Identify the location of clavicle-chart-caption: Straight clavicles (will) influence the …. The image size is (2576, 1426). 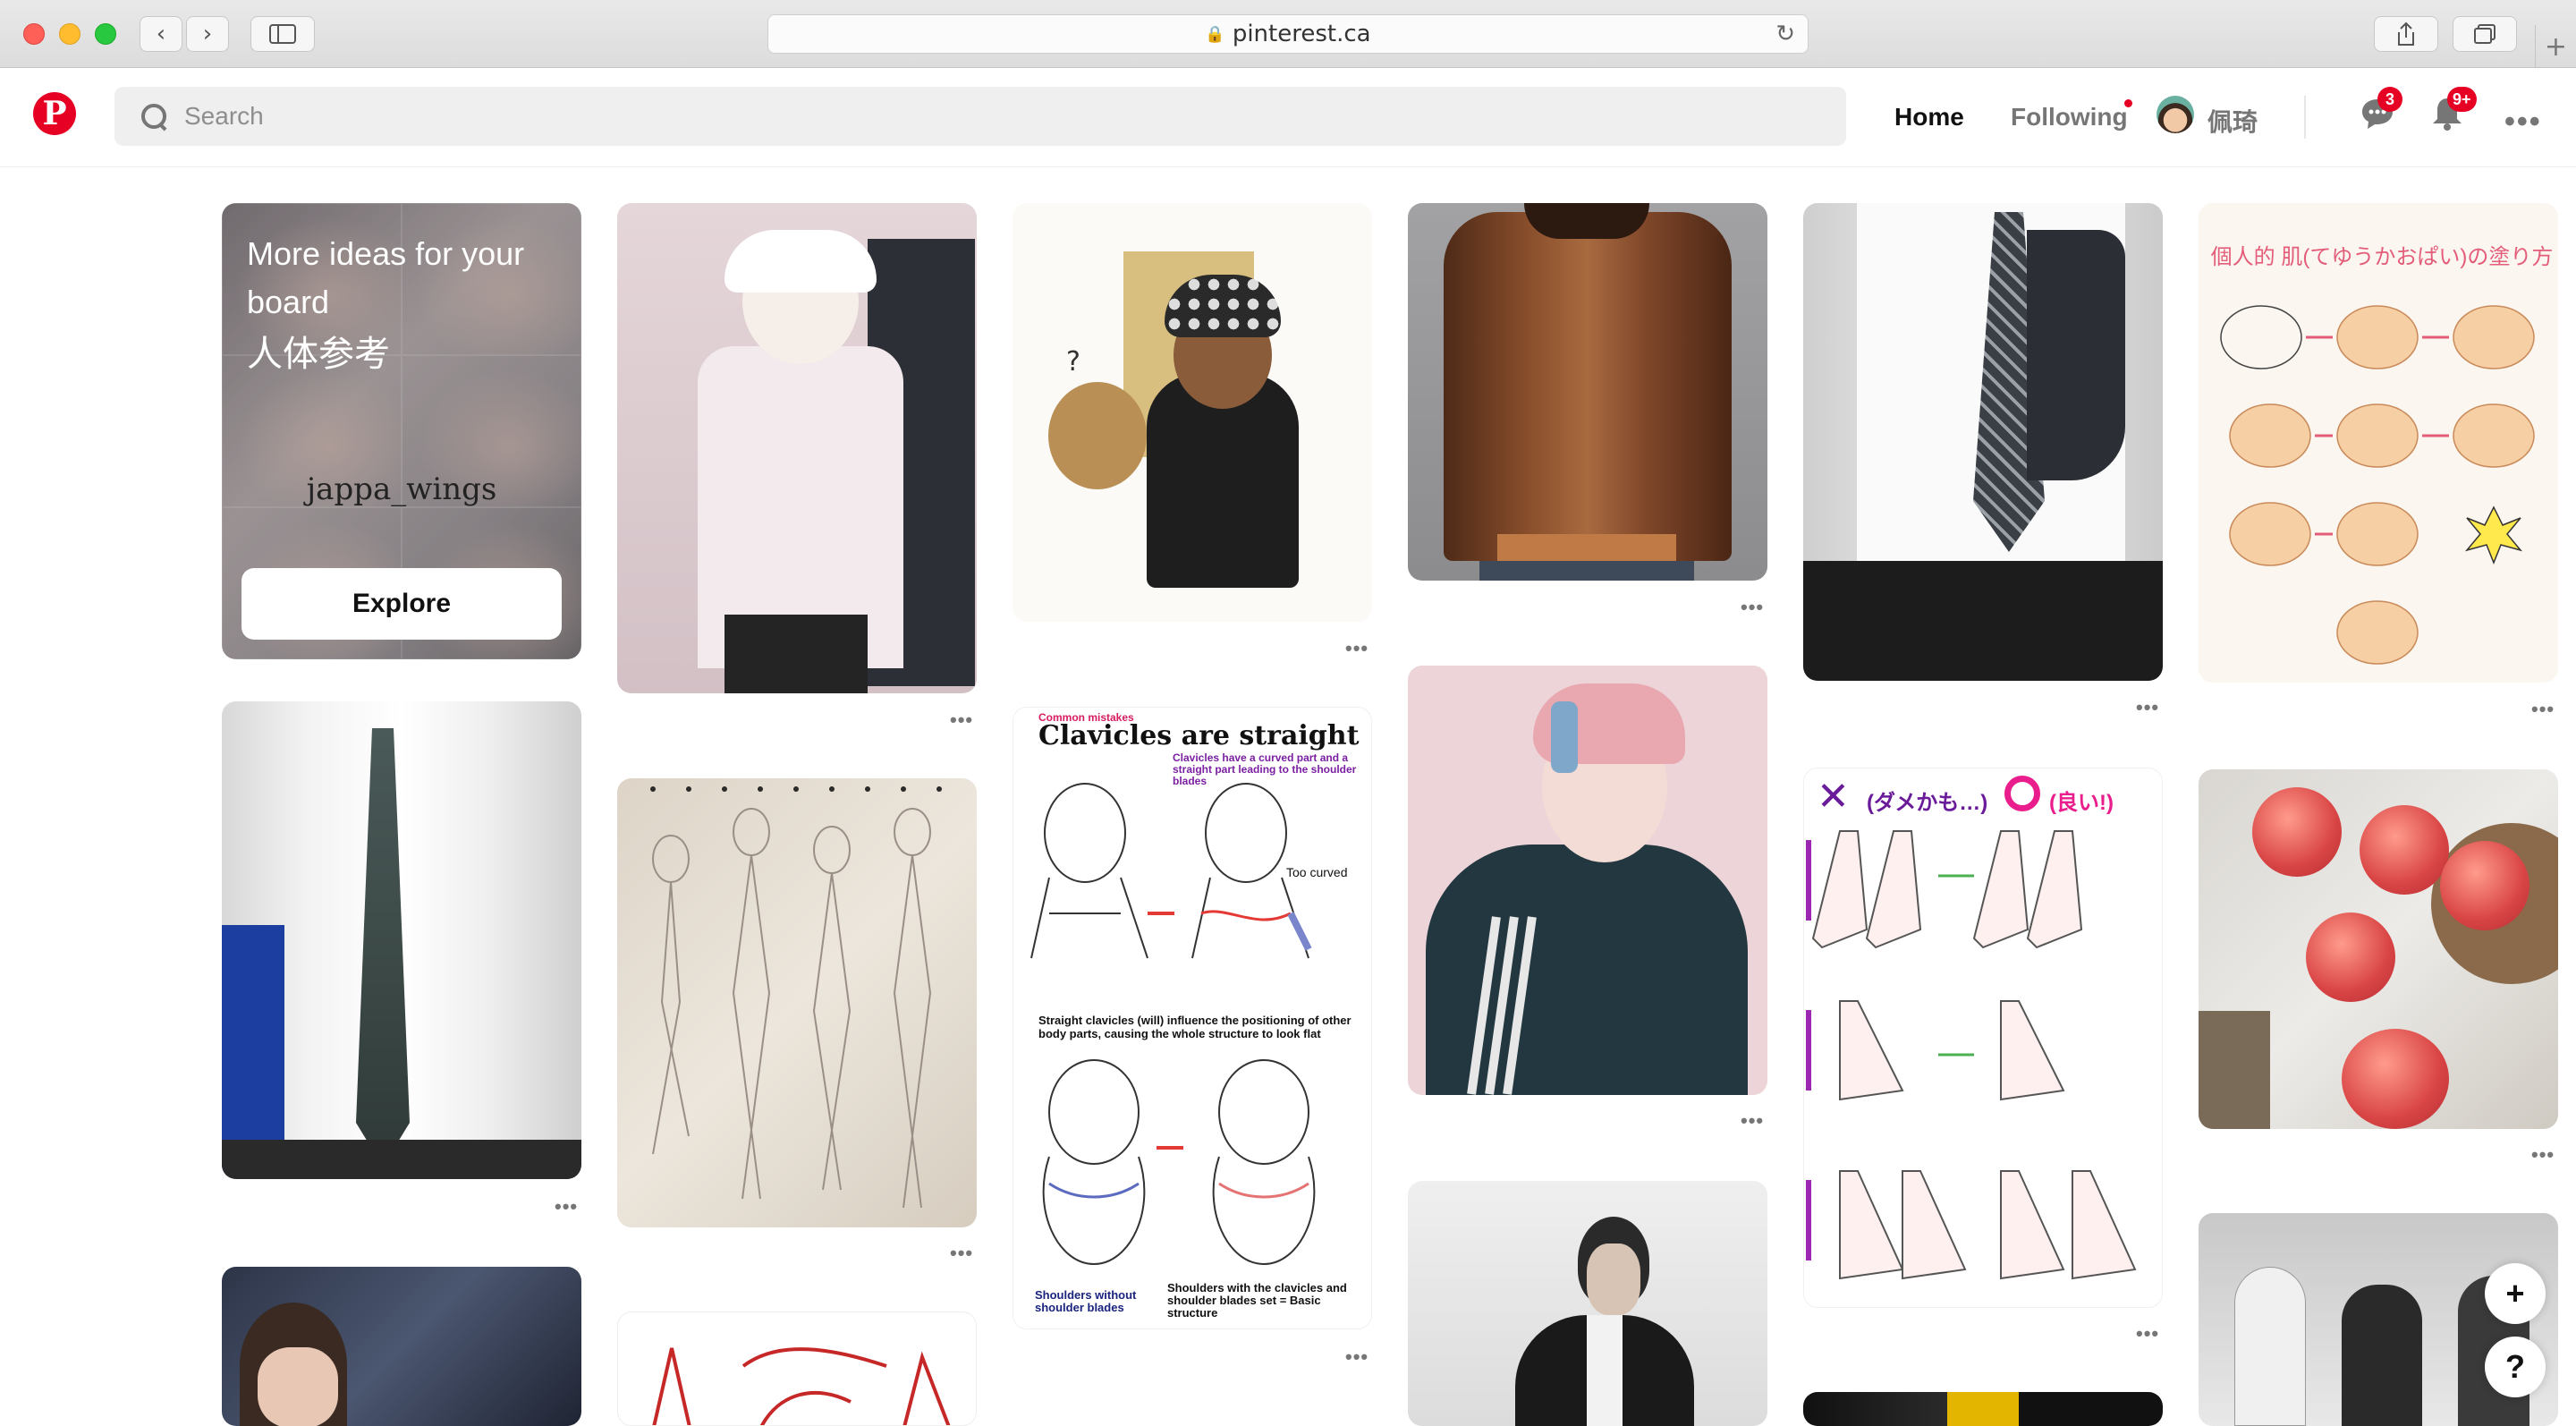
(1195, 1027).